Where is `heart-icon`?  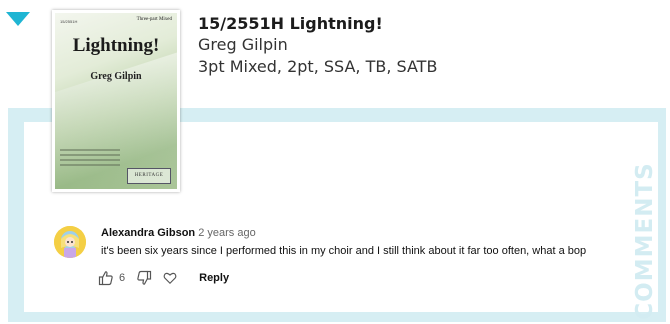
heart-icon is located at coordinates (170, 278).